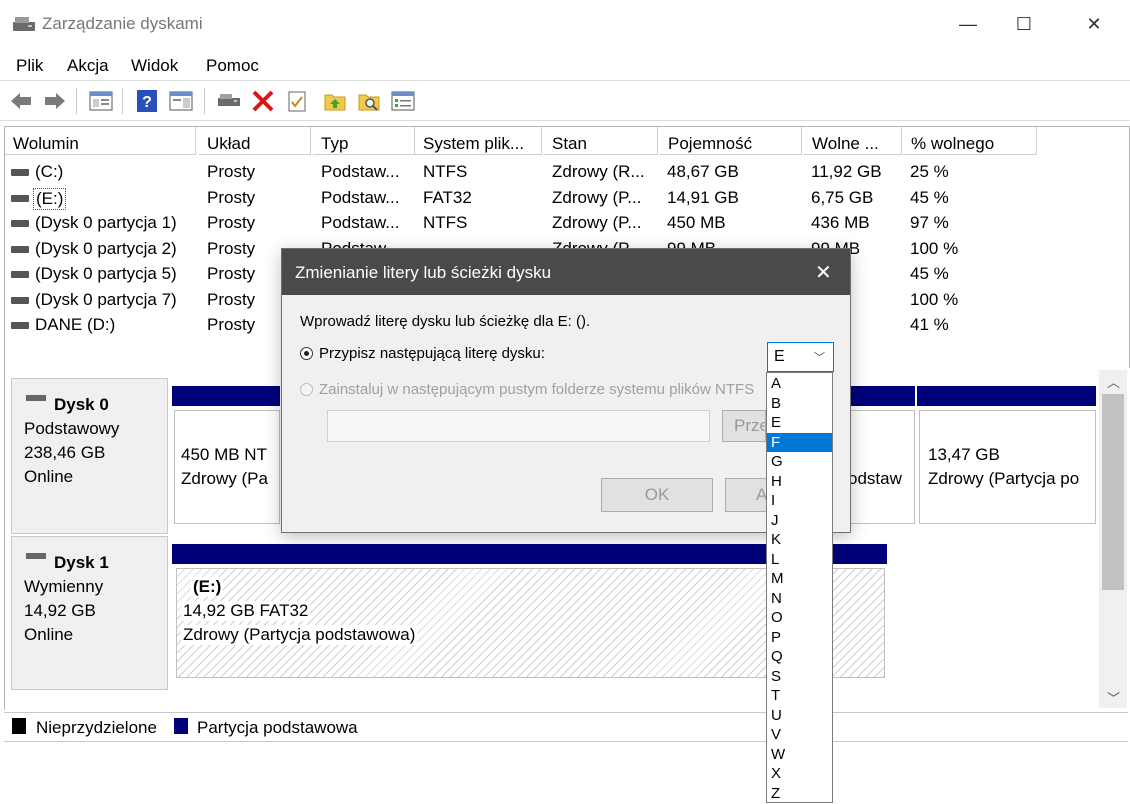 Image resolution: width=1130 pixels, height=804 pixels. What do you see at coordinates (277, 727) in the screenshot?
I see `legend-primary: Partycja podstawowa` at bounding box center [277, 727].